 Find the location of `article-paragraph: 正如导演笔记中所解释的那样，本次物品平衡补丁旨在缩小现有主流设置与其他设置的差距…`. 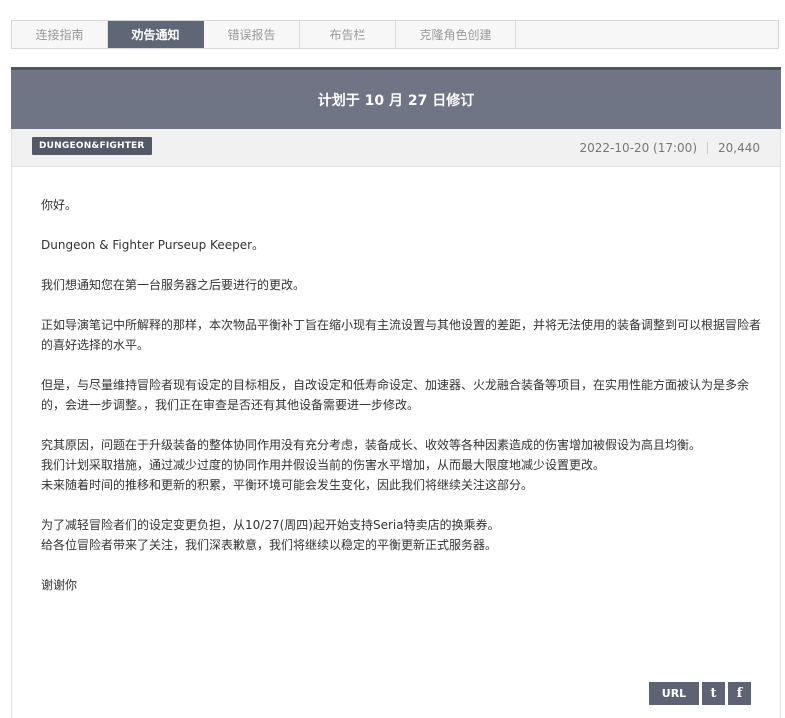

article-paragraph: 正如导演笔记中所解释的那样，本次物品平衡补丁旨在缩小现有主流设置与其他设置的差距… is located at coordinates (401, 335).